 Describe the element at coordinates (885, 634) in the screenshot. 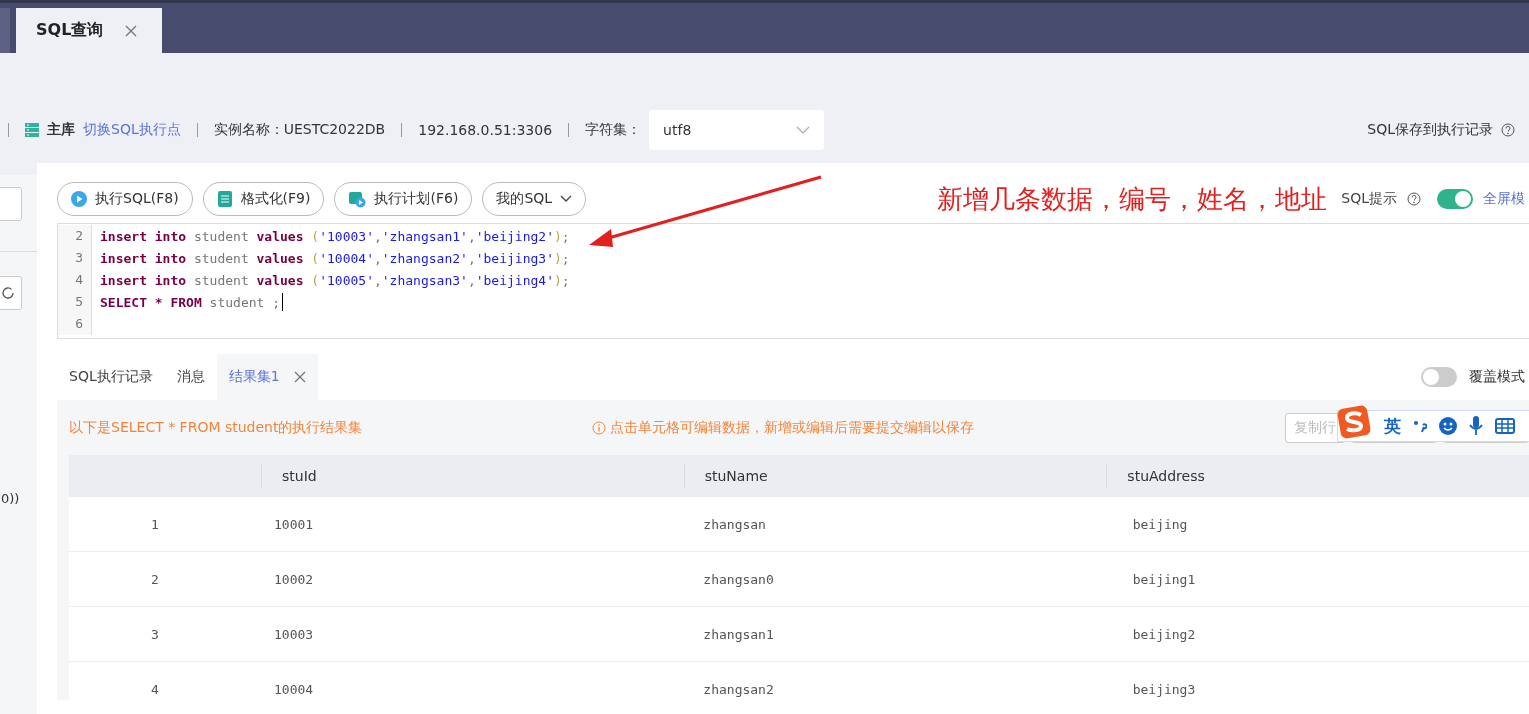

I see `table-cell: zhangsan1` at that location.